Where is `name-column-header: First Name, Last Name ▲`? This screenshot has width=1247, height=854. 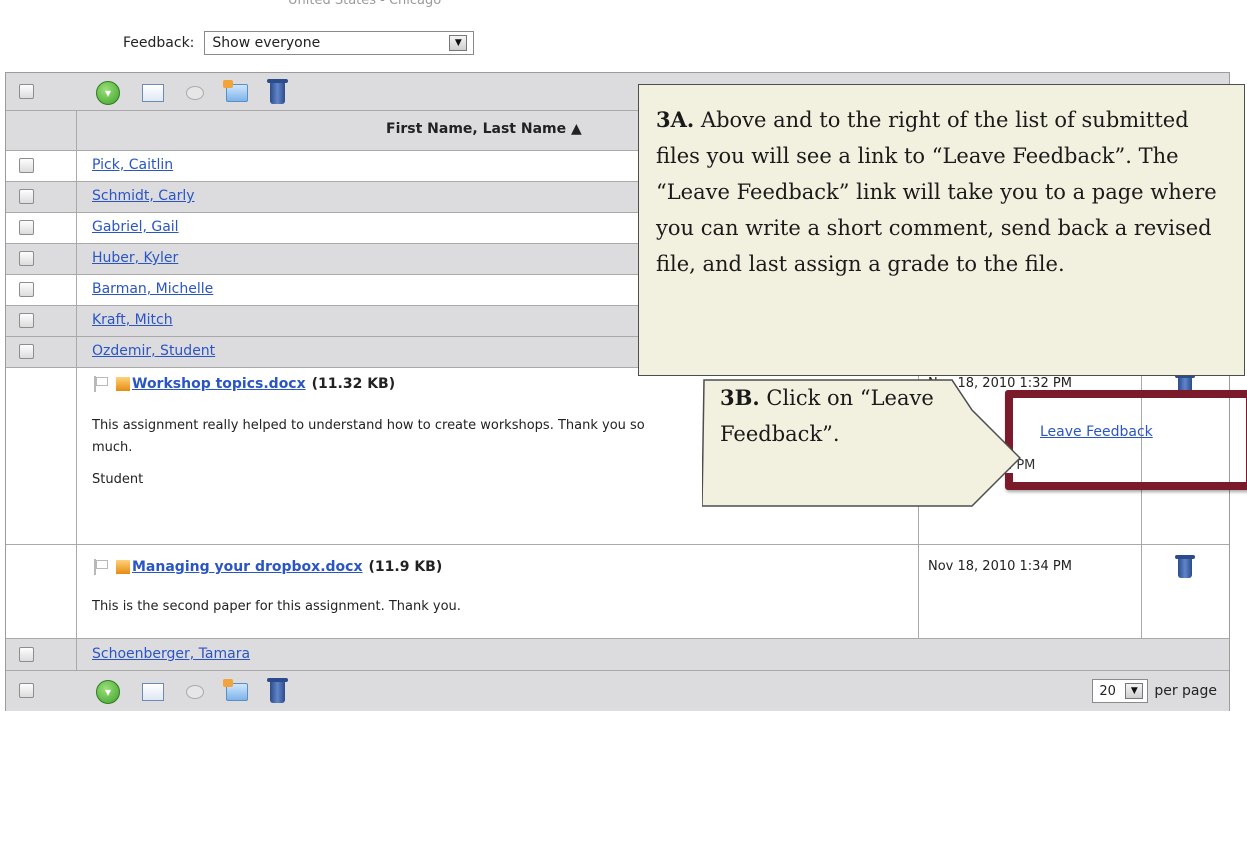
name-column-header: First Name, Last Name ▲ is located at coordinates (484, 129).